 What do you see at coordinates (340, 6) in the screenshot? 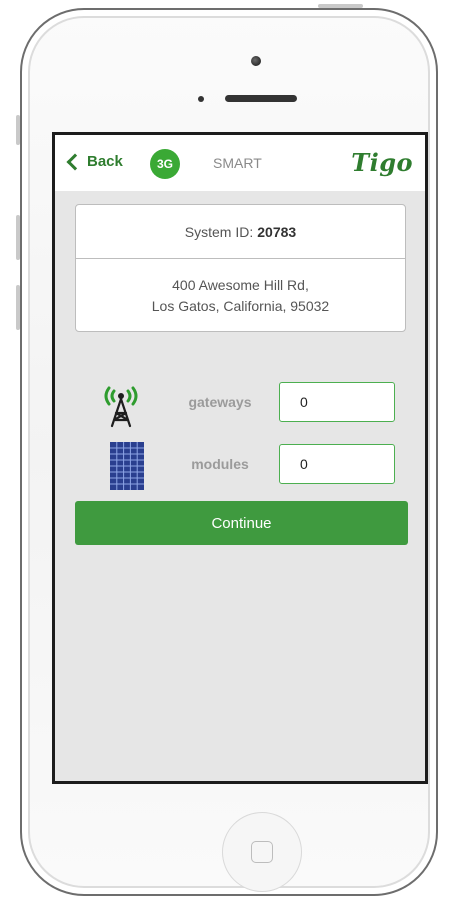
I see `power-button` at bounding box center [340, 6].